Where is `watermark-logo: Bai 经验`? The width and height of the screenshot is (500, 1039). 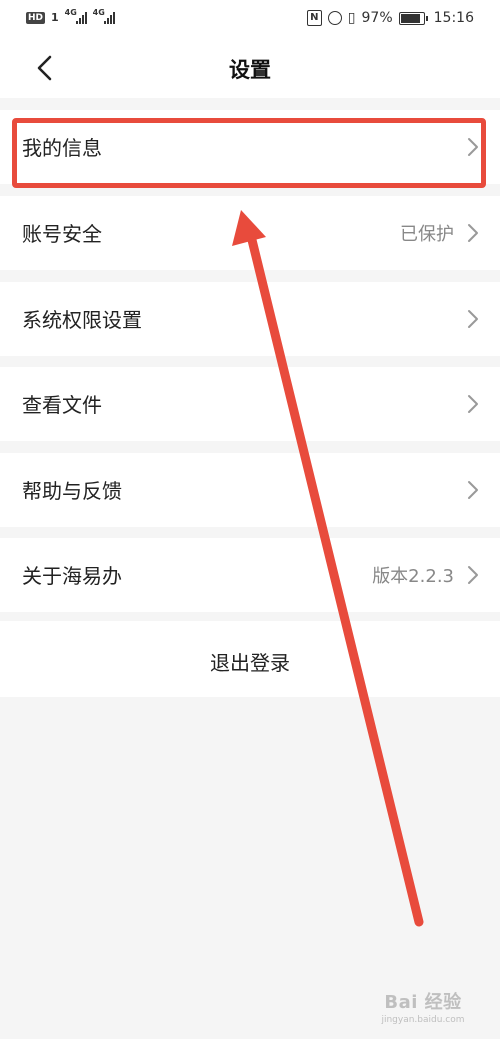 watermark-logo: Bai 经验 is located at coordinates (423, 1002).